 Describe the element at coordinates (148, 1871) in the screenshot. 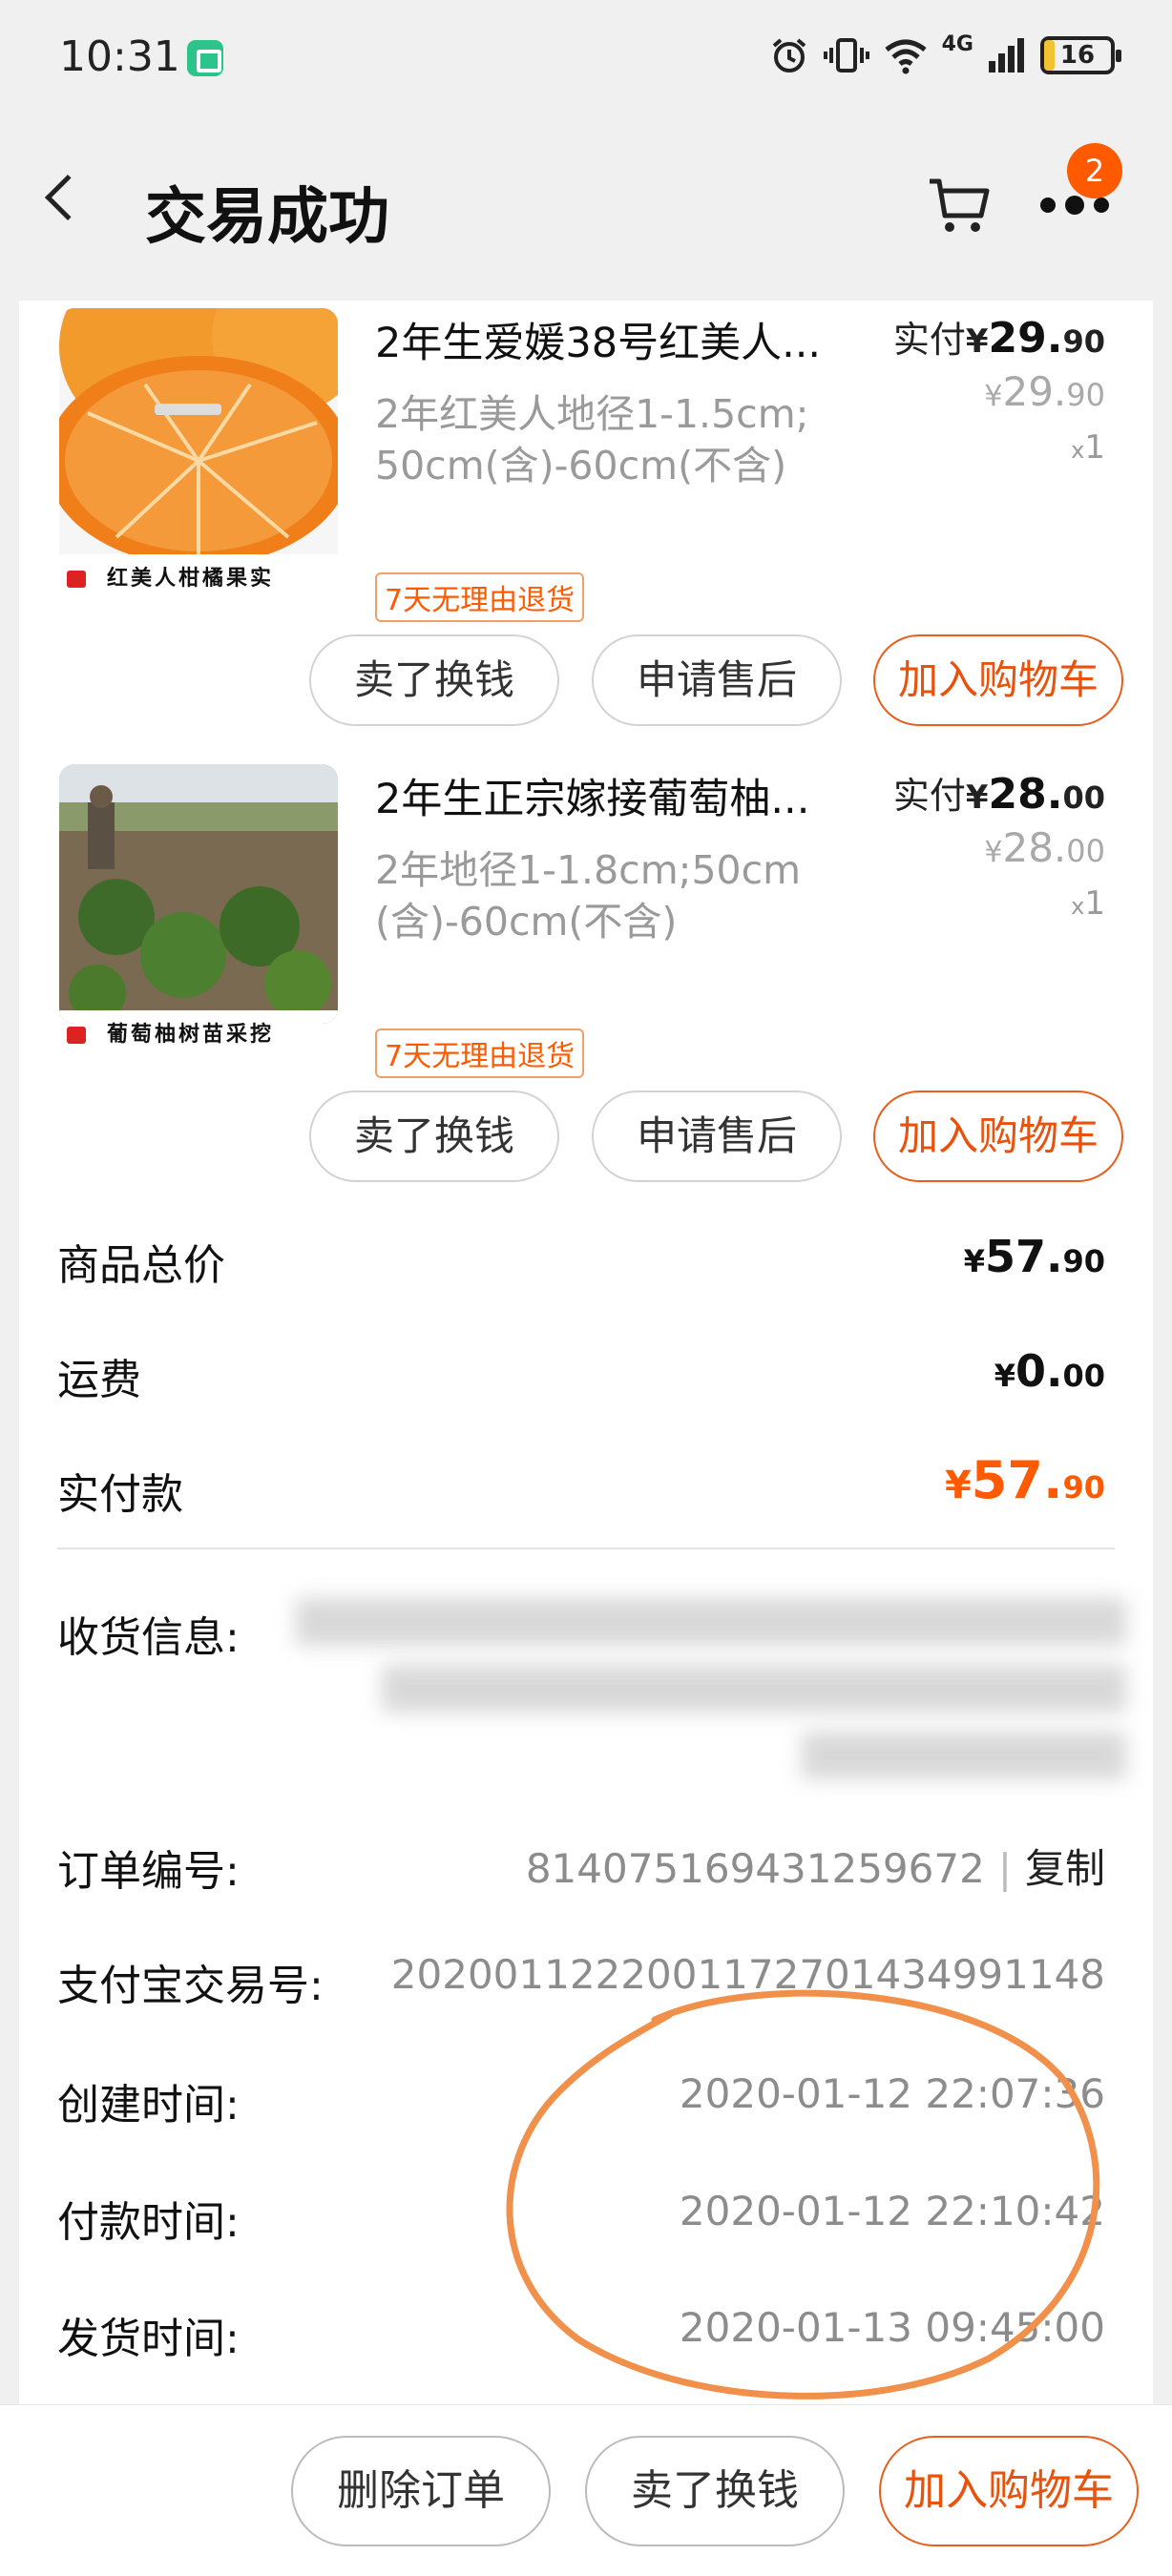

I see `order-number-label: 订单编号:` at that location.